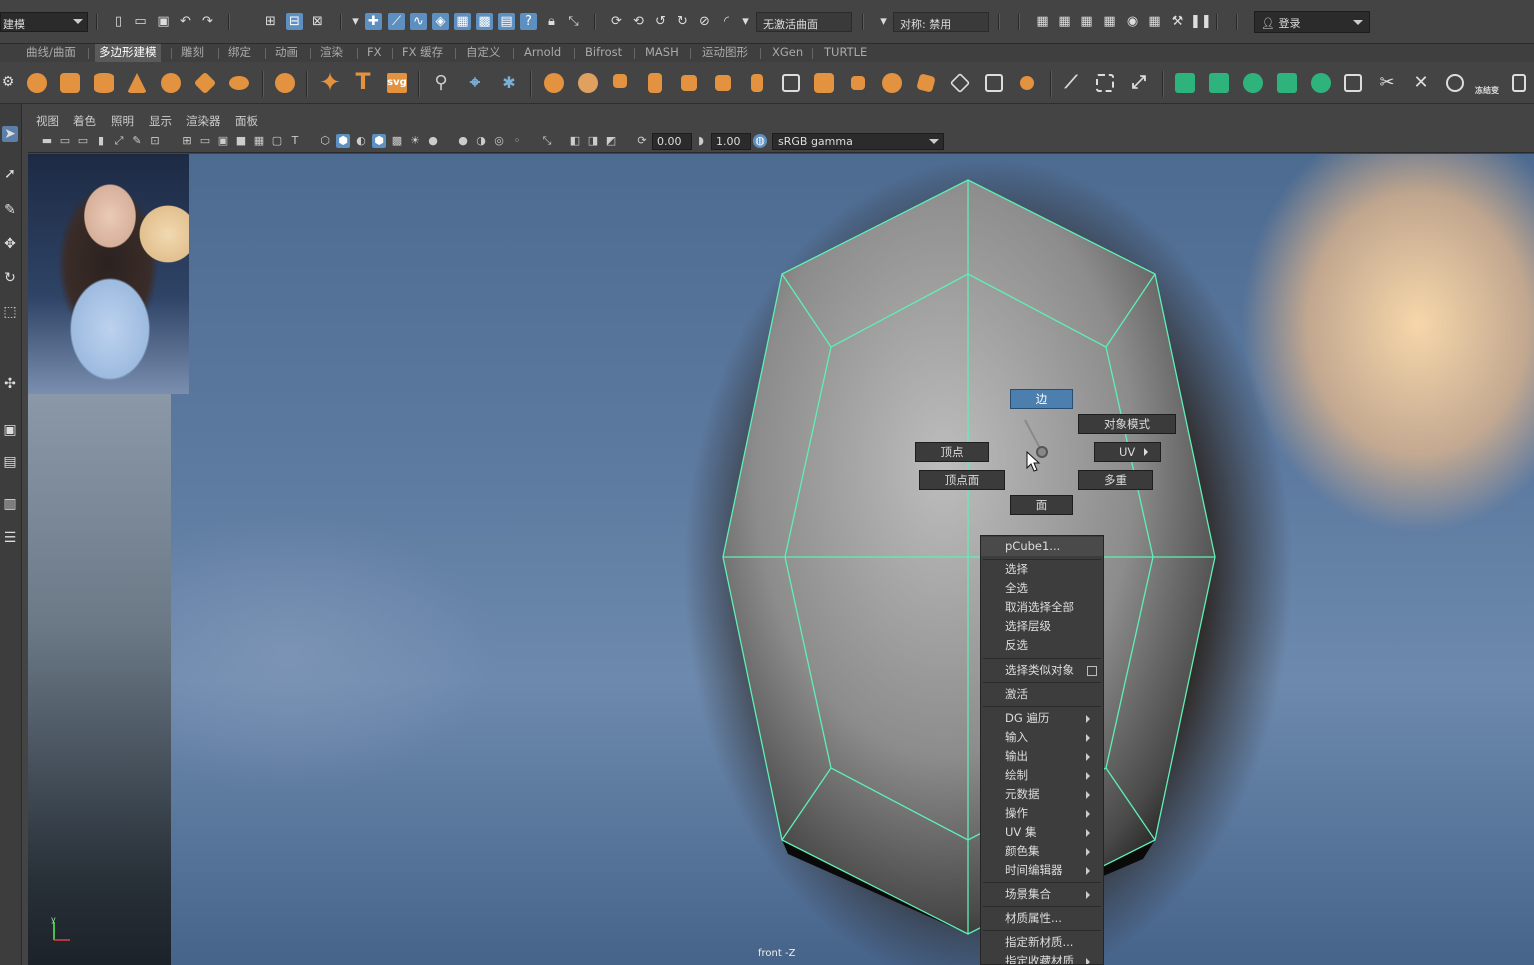 The height and width of the screenshot is (965, 1534). Describe the element at coordinates (330, 83) in the screenshot. I see `super-shape-icon: ✦` at that location.